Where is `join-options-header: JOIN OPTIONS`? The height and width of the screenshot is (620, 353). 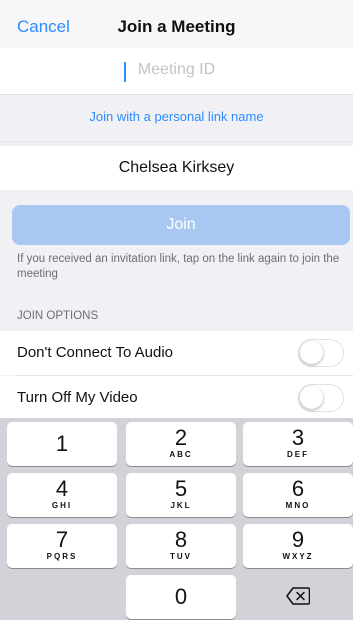
join-options-header: JOIN OPTIONS is located at coordinates (58, 316).